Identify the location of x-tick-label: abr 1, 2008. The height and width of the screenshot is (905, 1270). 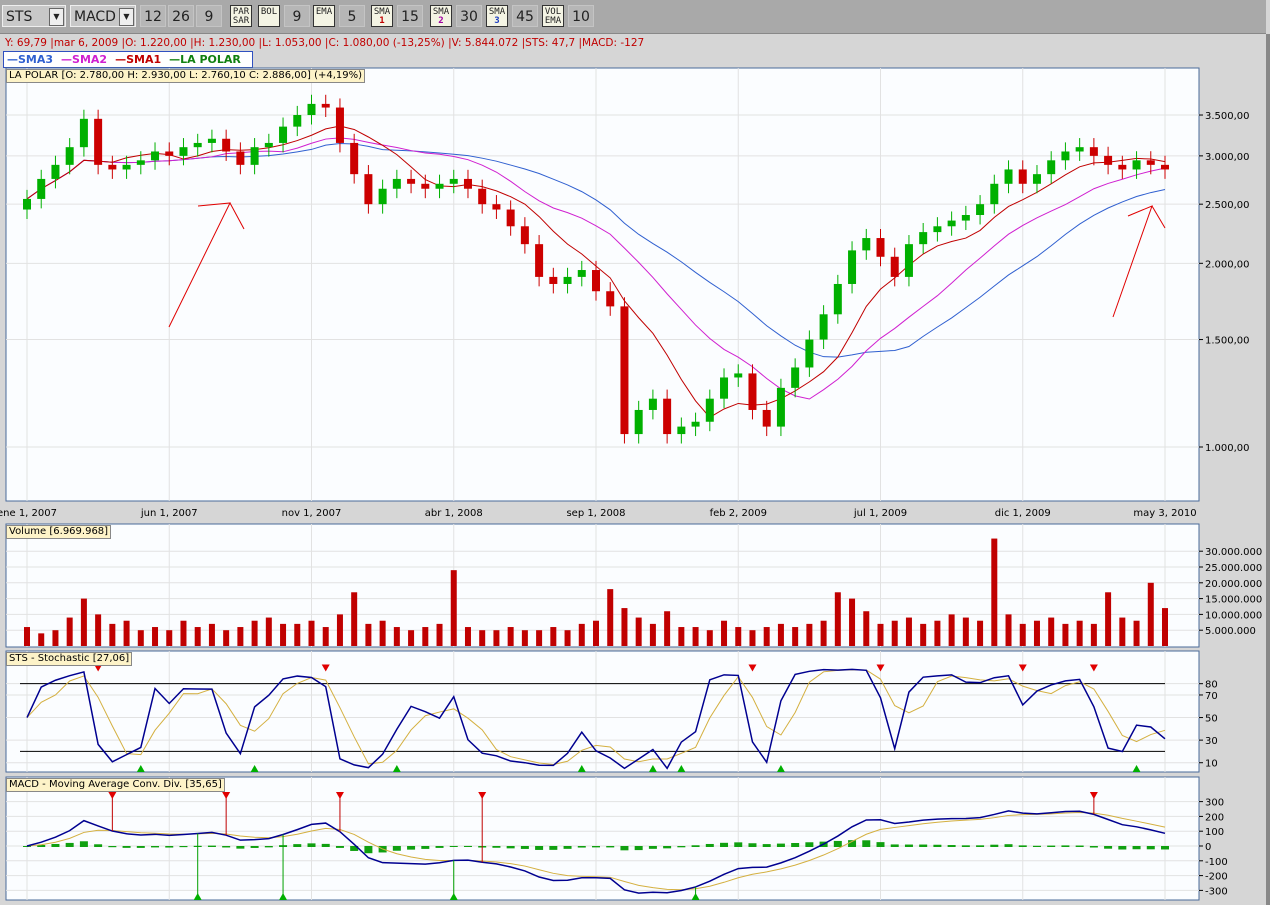
(454, 513).